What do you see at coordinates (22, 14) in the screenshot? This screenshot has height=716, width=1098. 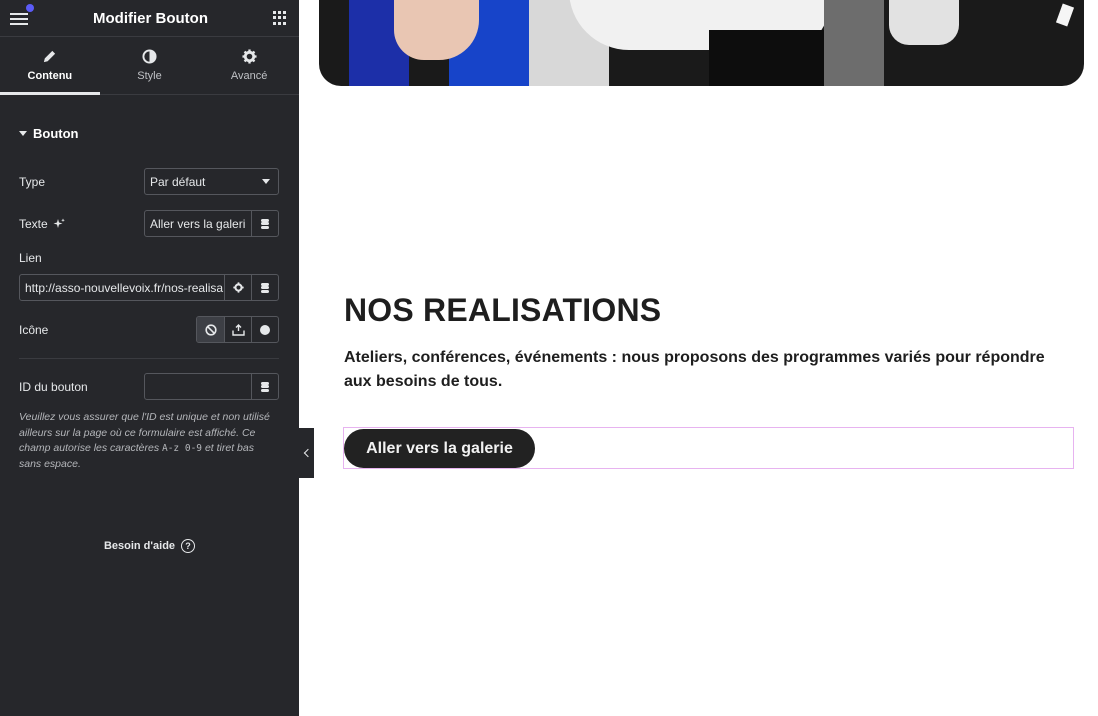 I see `menu-icon` at bounding box center [22, 14].